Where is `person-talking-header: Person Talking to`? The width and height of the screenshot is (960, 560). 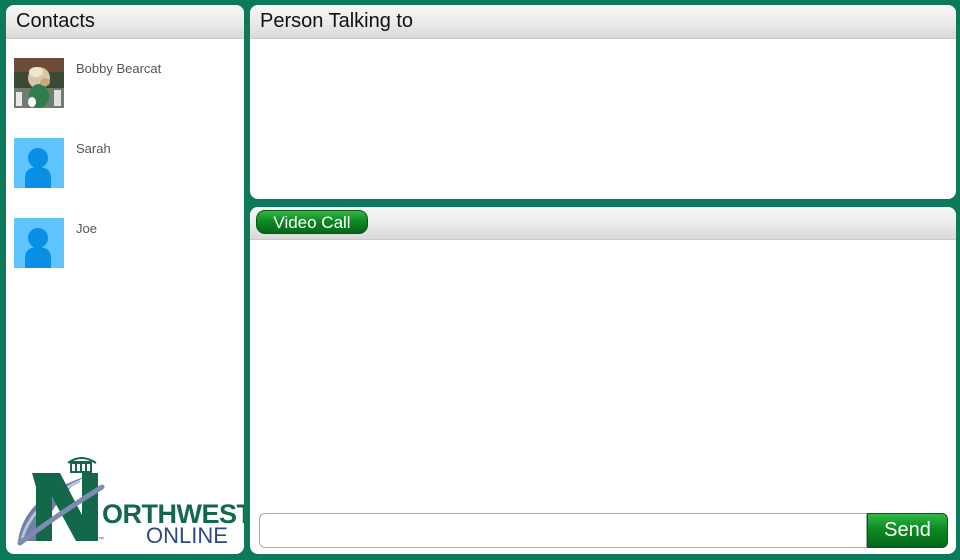 person-talking-header: Person Talking to is located at coordinates (603, 22).